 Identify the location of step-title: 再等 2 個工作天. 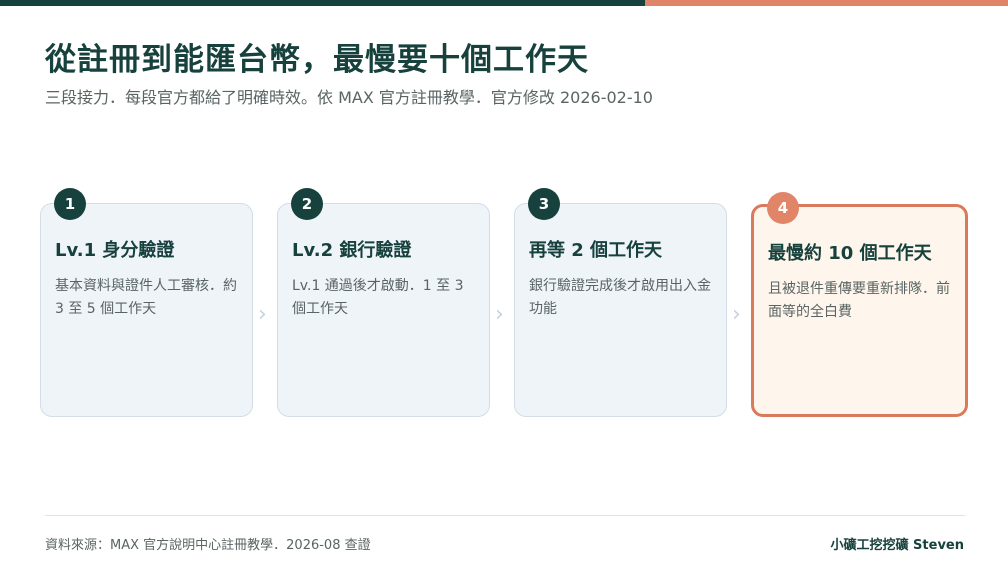
(596, 250).